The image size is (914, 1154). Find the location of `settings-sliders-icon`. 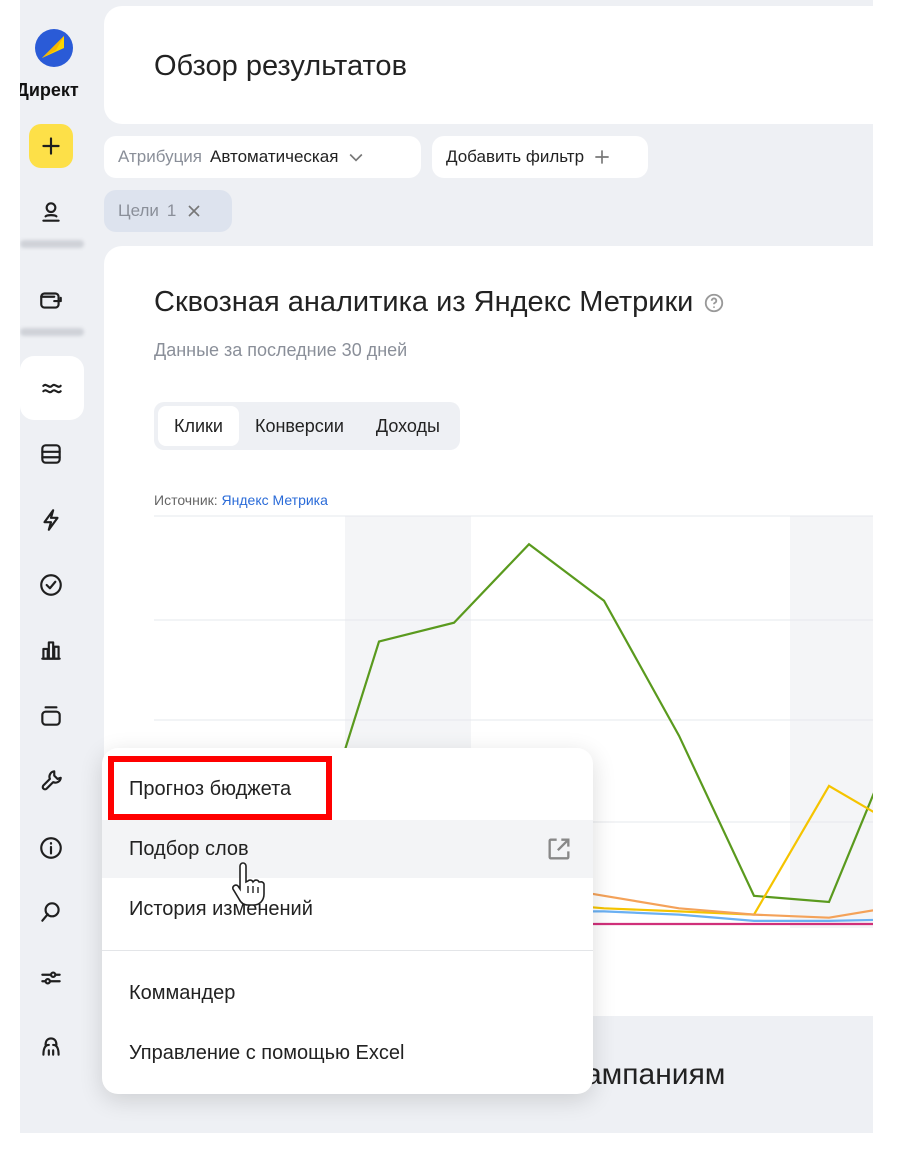

settings-sliders-icon is located at coordinates (51, 978).